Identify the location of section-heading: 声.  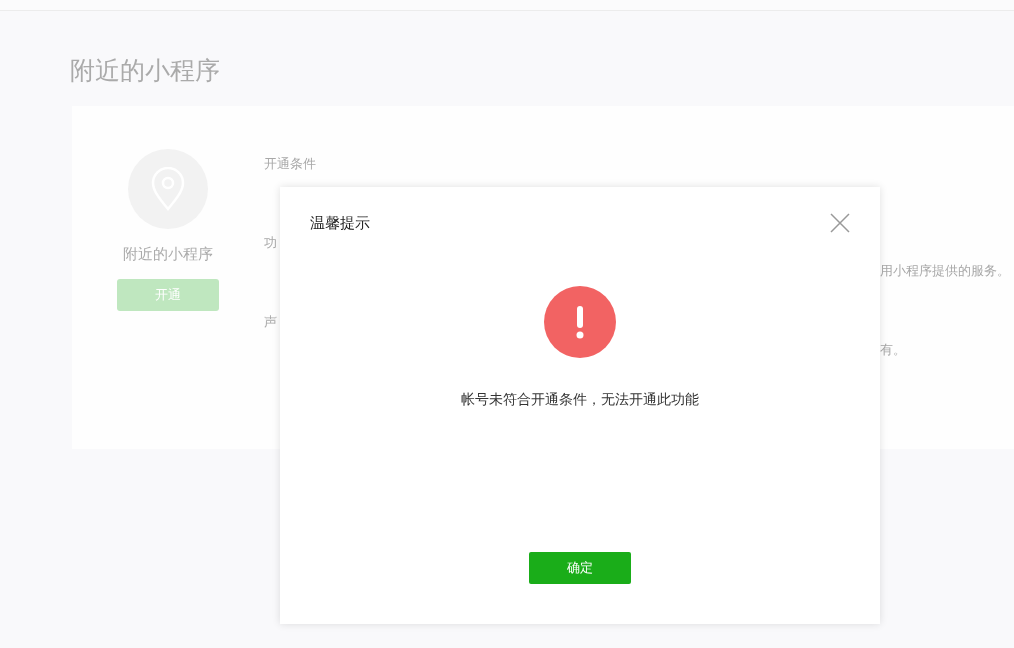
(270, 321).